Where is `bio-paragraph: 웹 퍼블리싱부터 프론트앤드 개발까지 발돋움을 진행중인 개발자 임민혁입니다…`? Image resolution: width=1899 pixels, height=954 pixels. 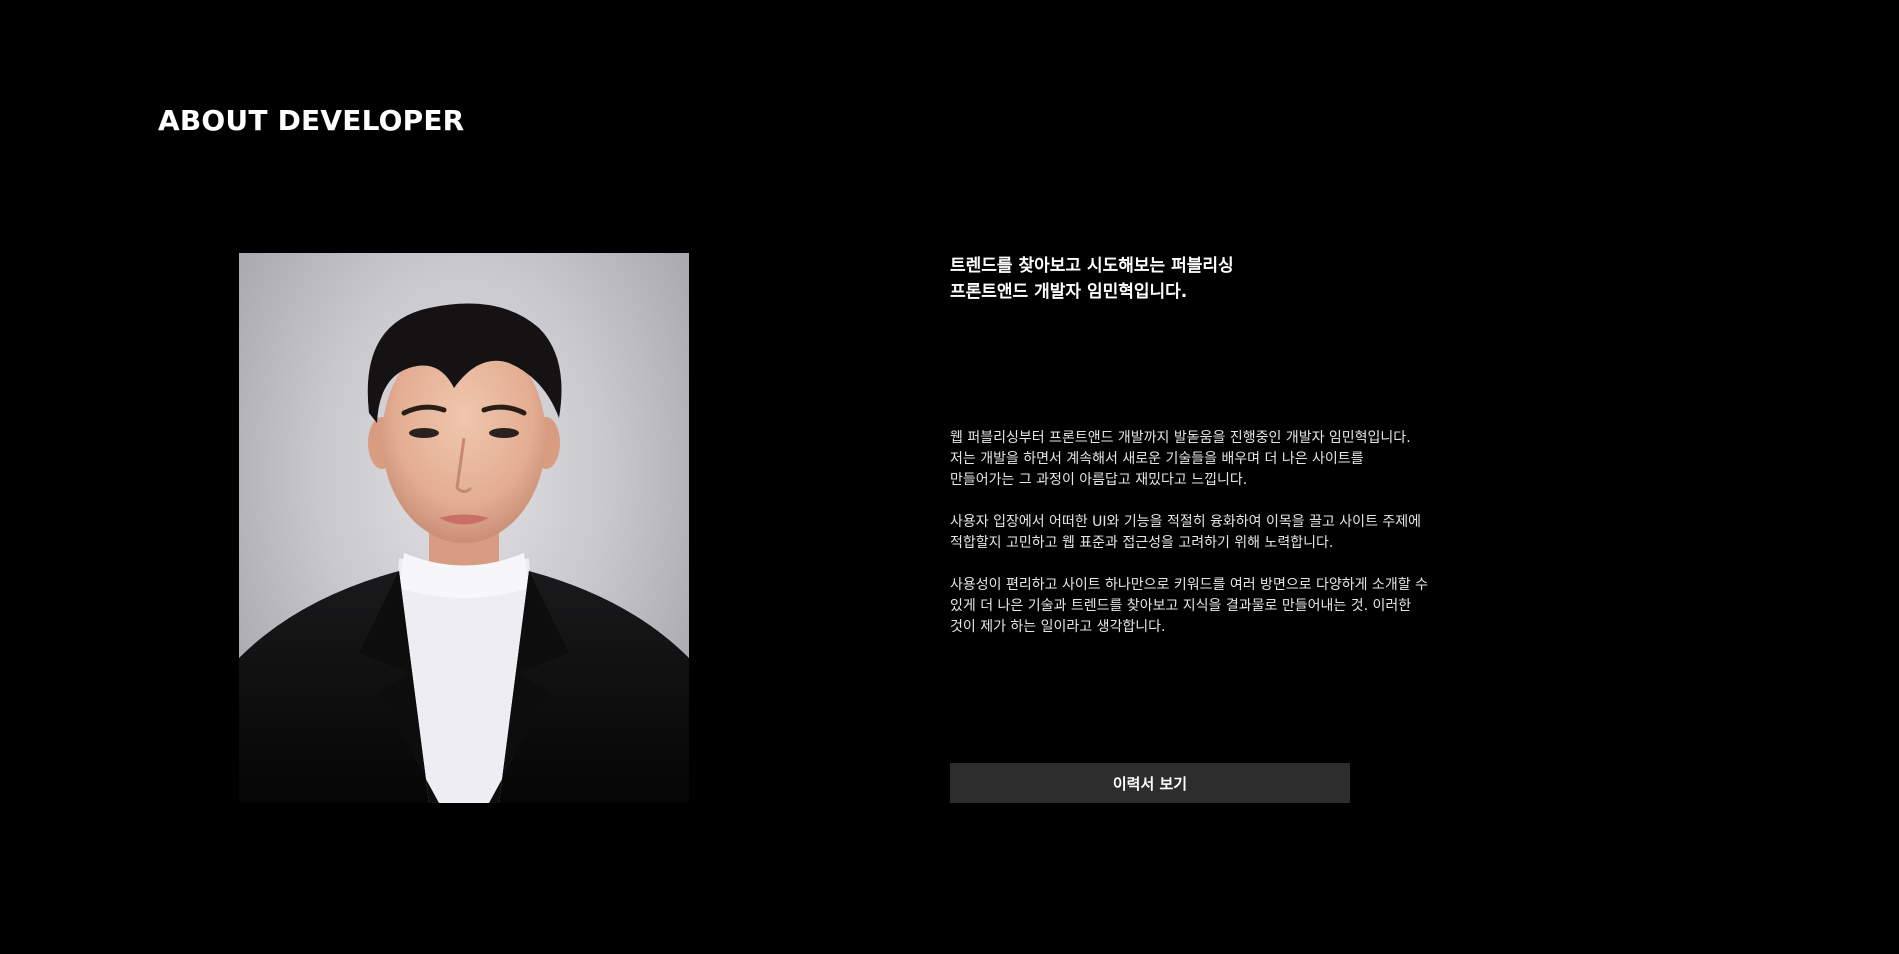 bio-paragraph: 웹 퍼블리싱부터 프론트앤드 개발까지 발돋움을 진행중인 개발자 임민혁입니다… is located at coordinates (1180, 459).